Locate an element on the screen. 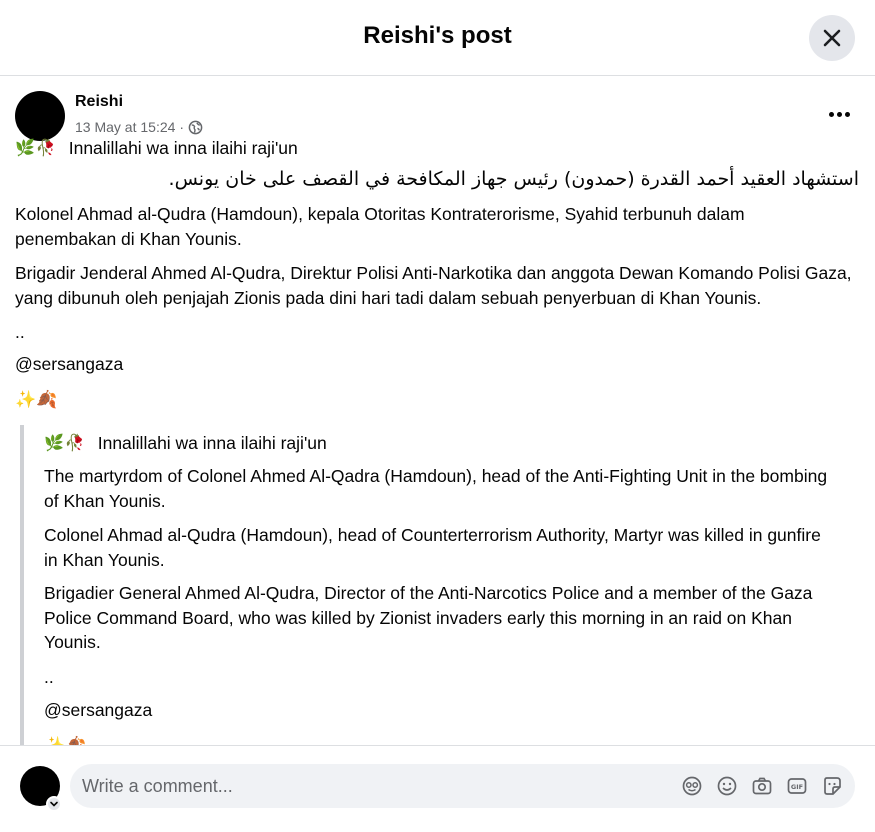 The height and width of the screenshot is (832, 875). close-button is located at coordinates (832, 38).